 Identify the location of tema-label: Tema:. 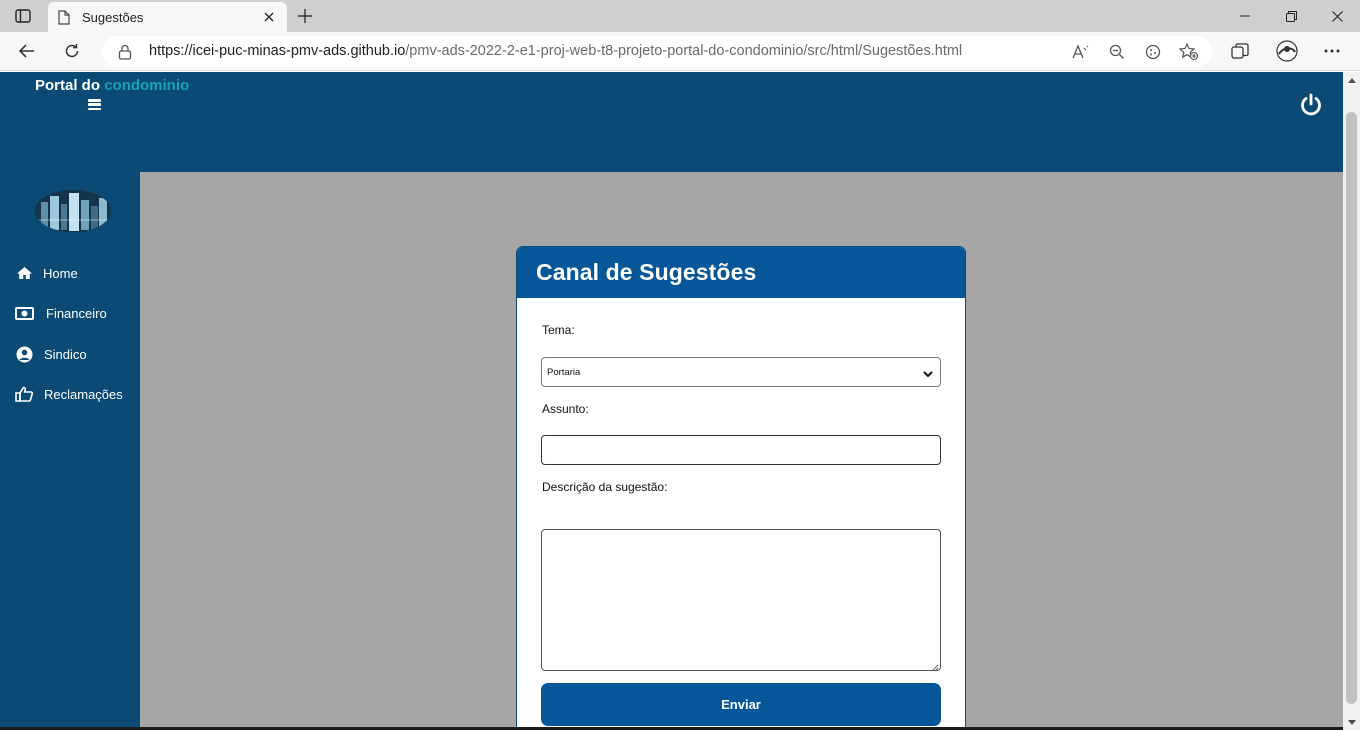
(558, 330).